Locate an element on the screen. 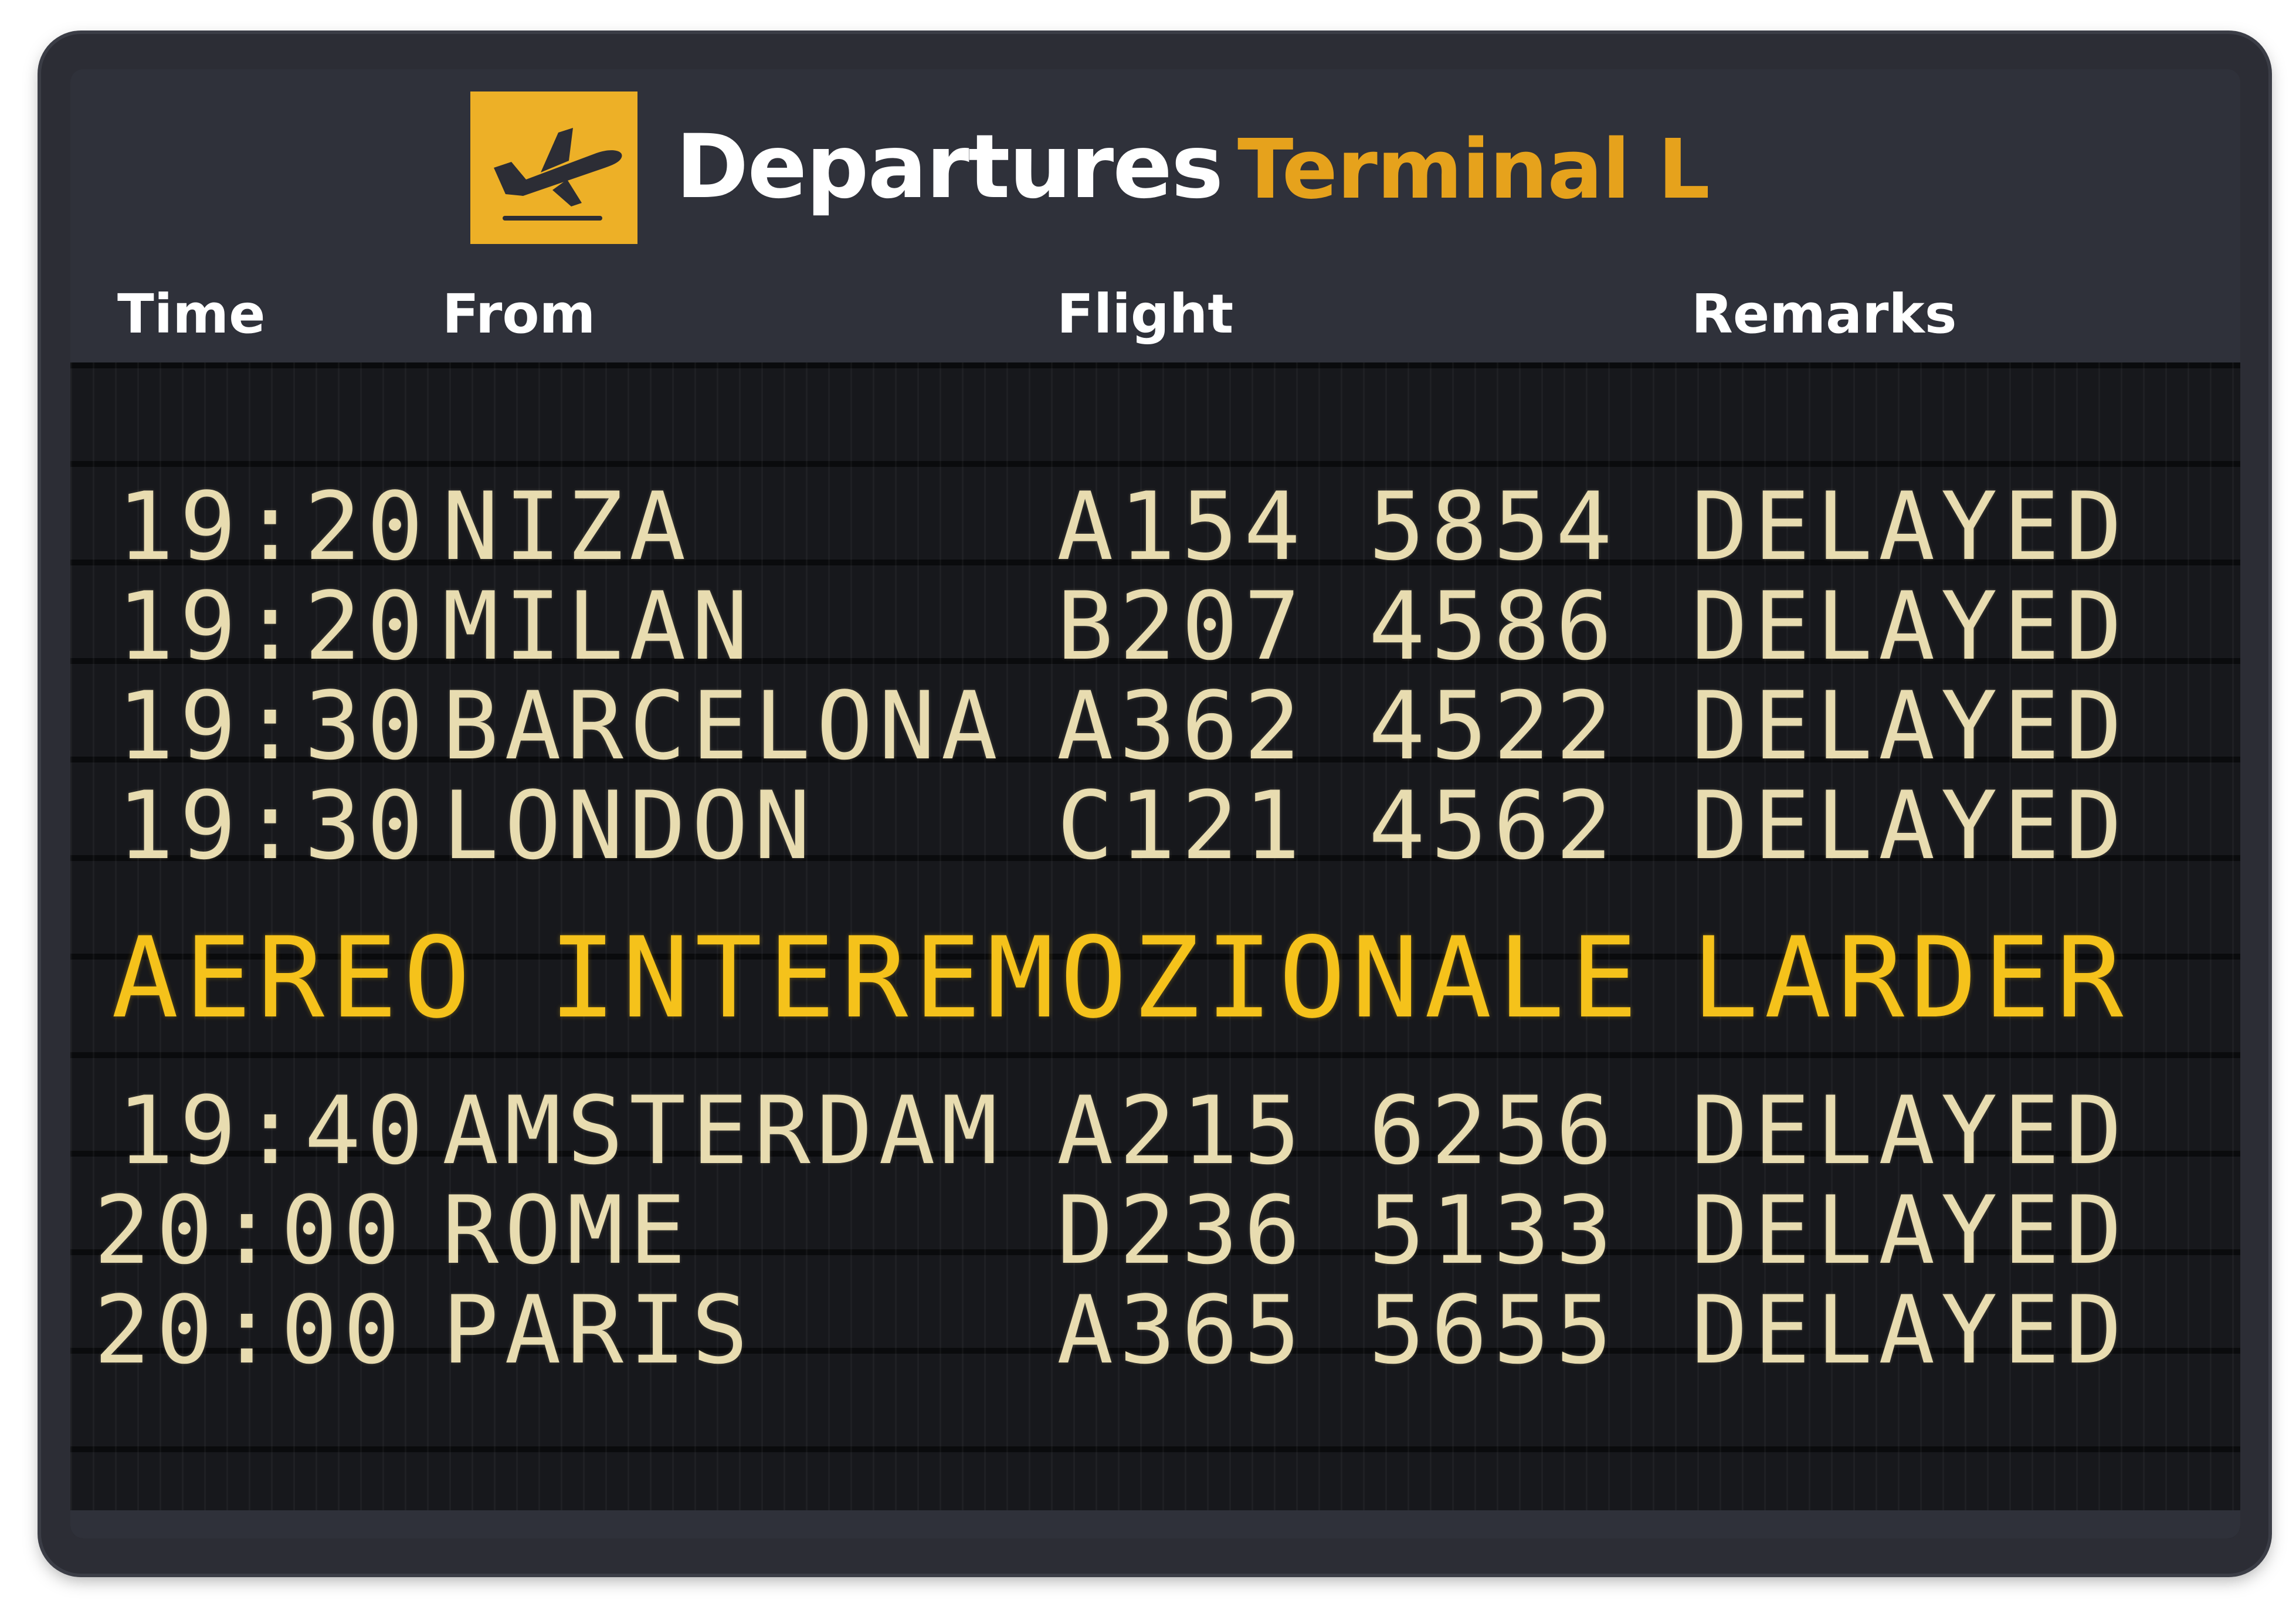 This screenshot has width=2296, height=1610. flight-row: 19:20 MILAN B207 4586 DELAYED is located at coordinates (1155, 626).